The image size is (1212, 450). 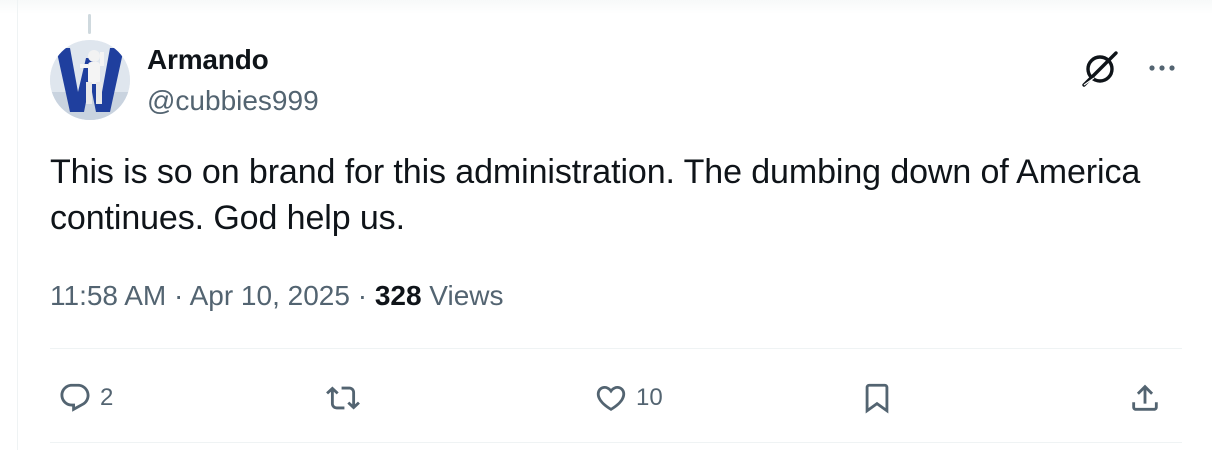 I want to click on bookmark-icon, so click(x=877, y=398).